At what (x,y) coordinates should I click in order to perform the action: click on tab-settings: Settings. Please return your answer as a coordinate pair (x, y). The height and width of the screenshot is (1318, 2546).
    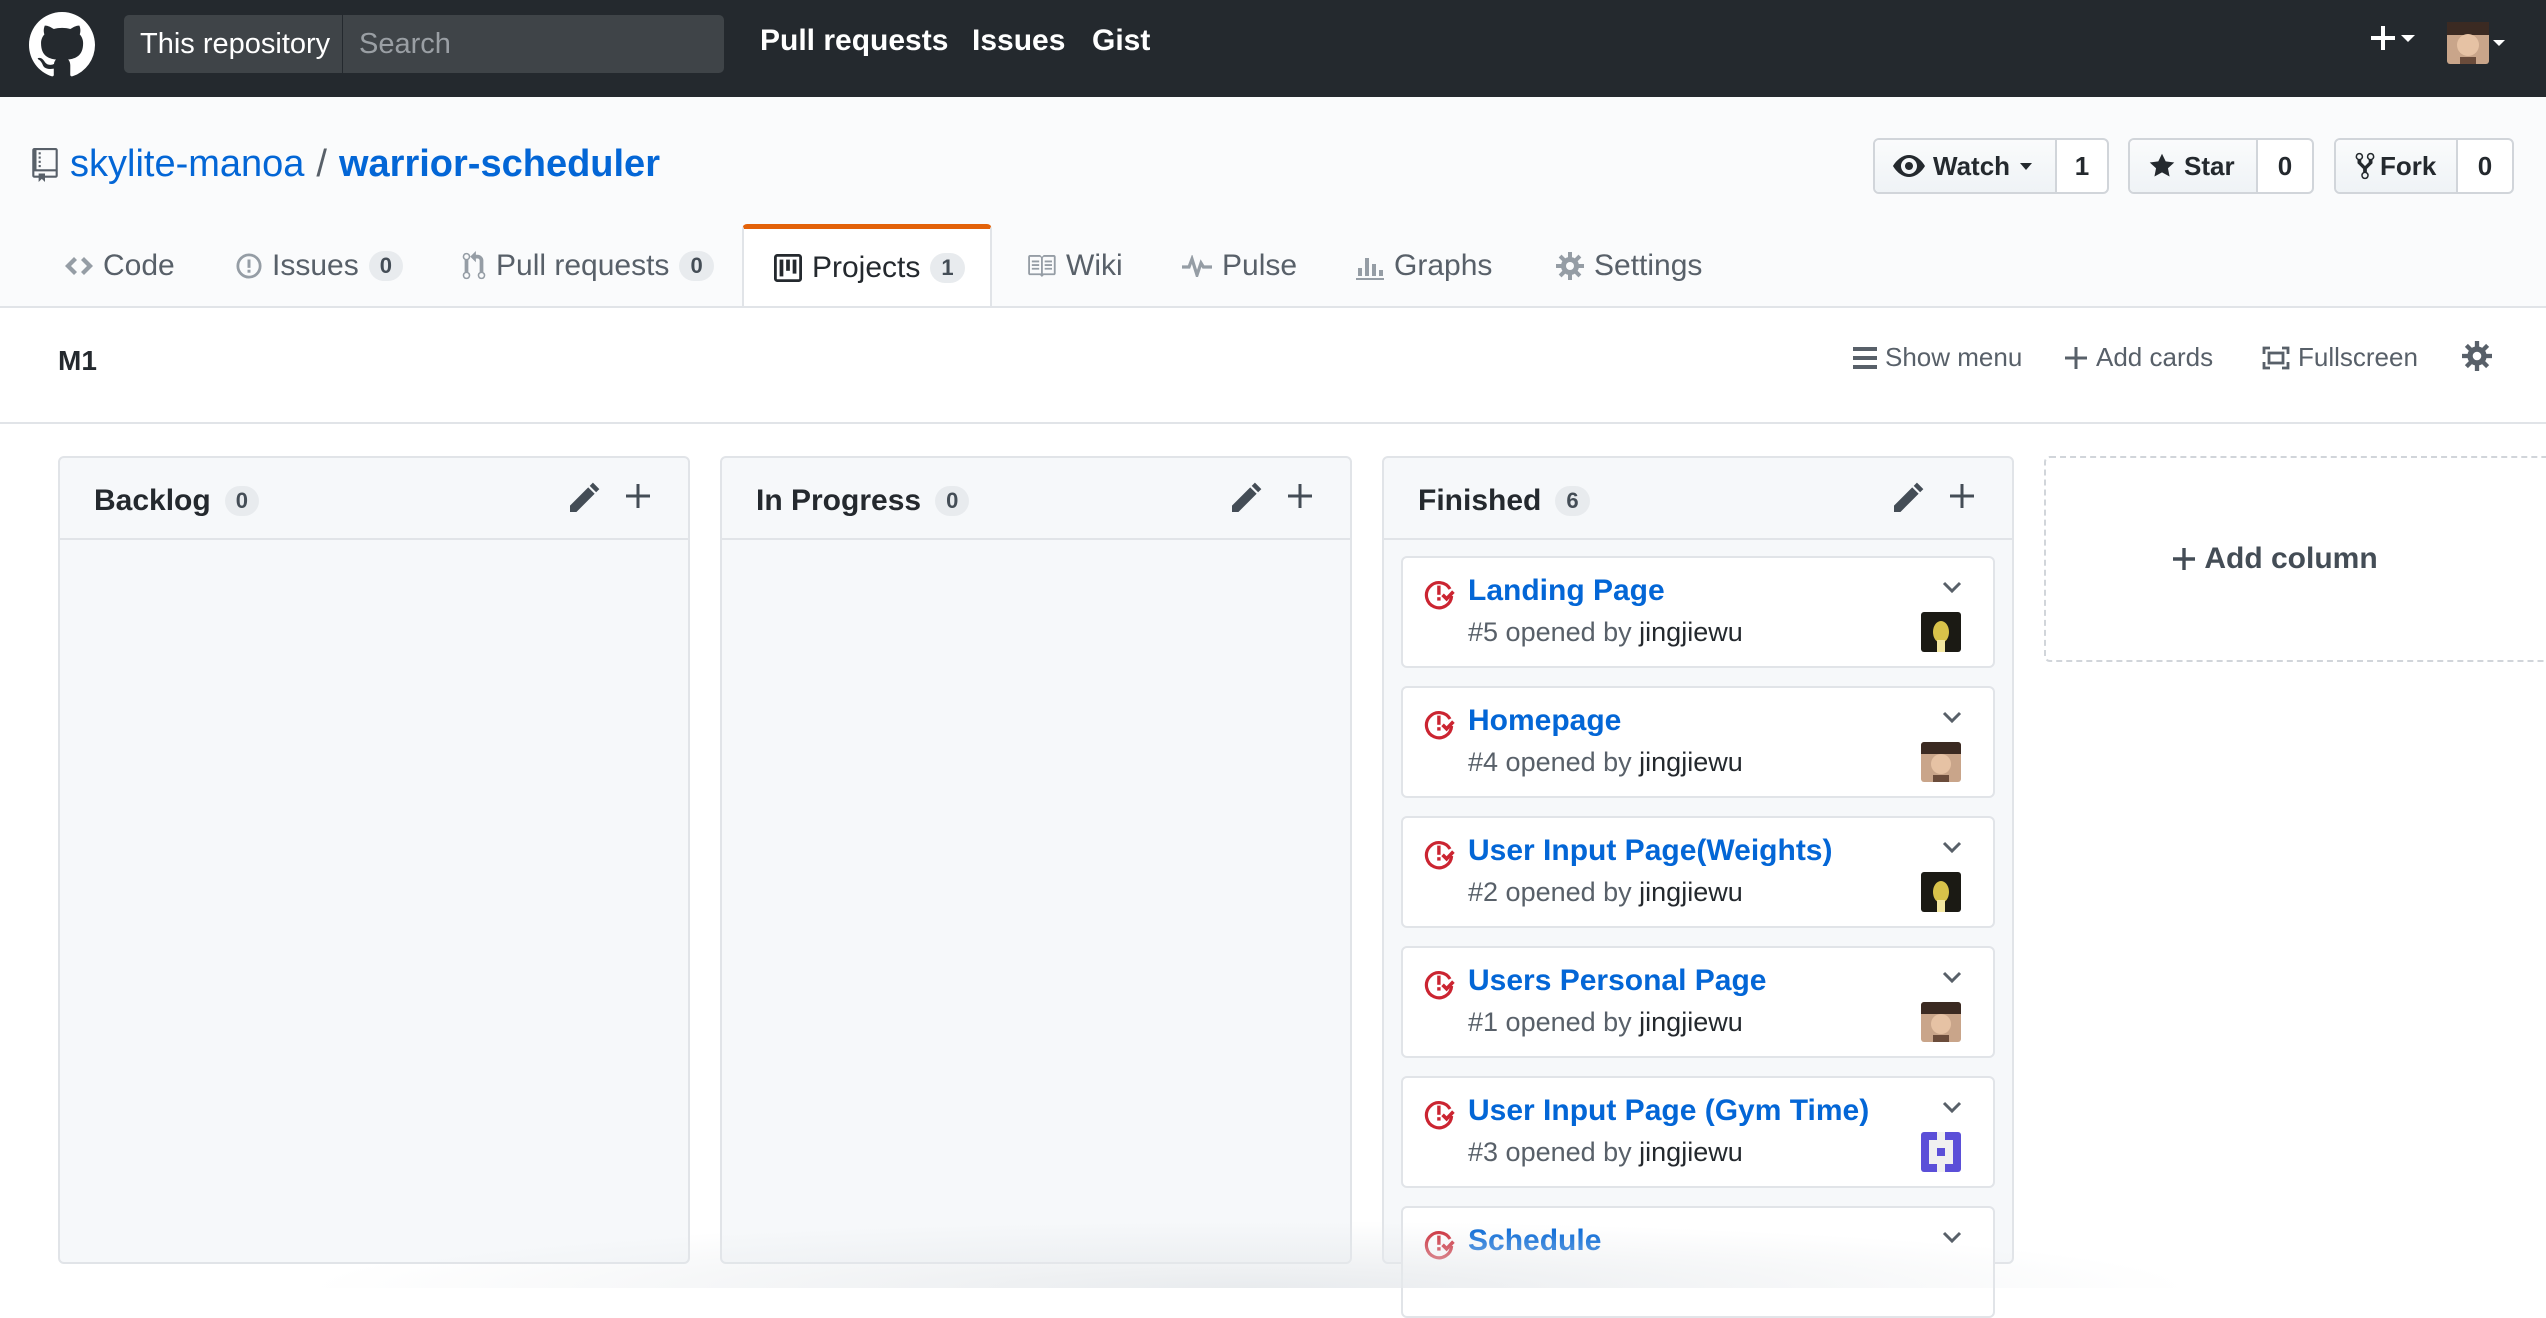
    Looking at the image, I should click on (1629, 266).